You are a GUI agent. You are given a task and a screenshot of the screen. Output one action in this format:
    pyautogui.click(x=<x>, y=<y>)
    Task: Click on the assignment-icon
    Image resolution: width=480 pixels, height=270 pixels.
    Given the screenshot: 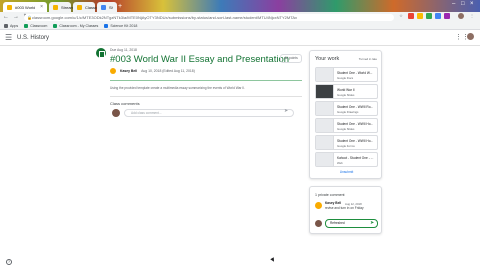 What is the action you would take?
    pyautogui.click(x=101, y=53)
    